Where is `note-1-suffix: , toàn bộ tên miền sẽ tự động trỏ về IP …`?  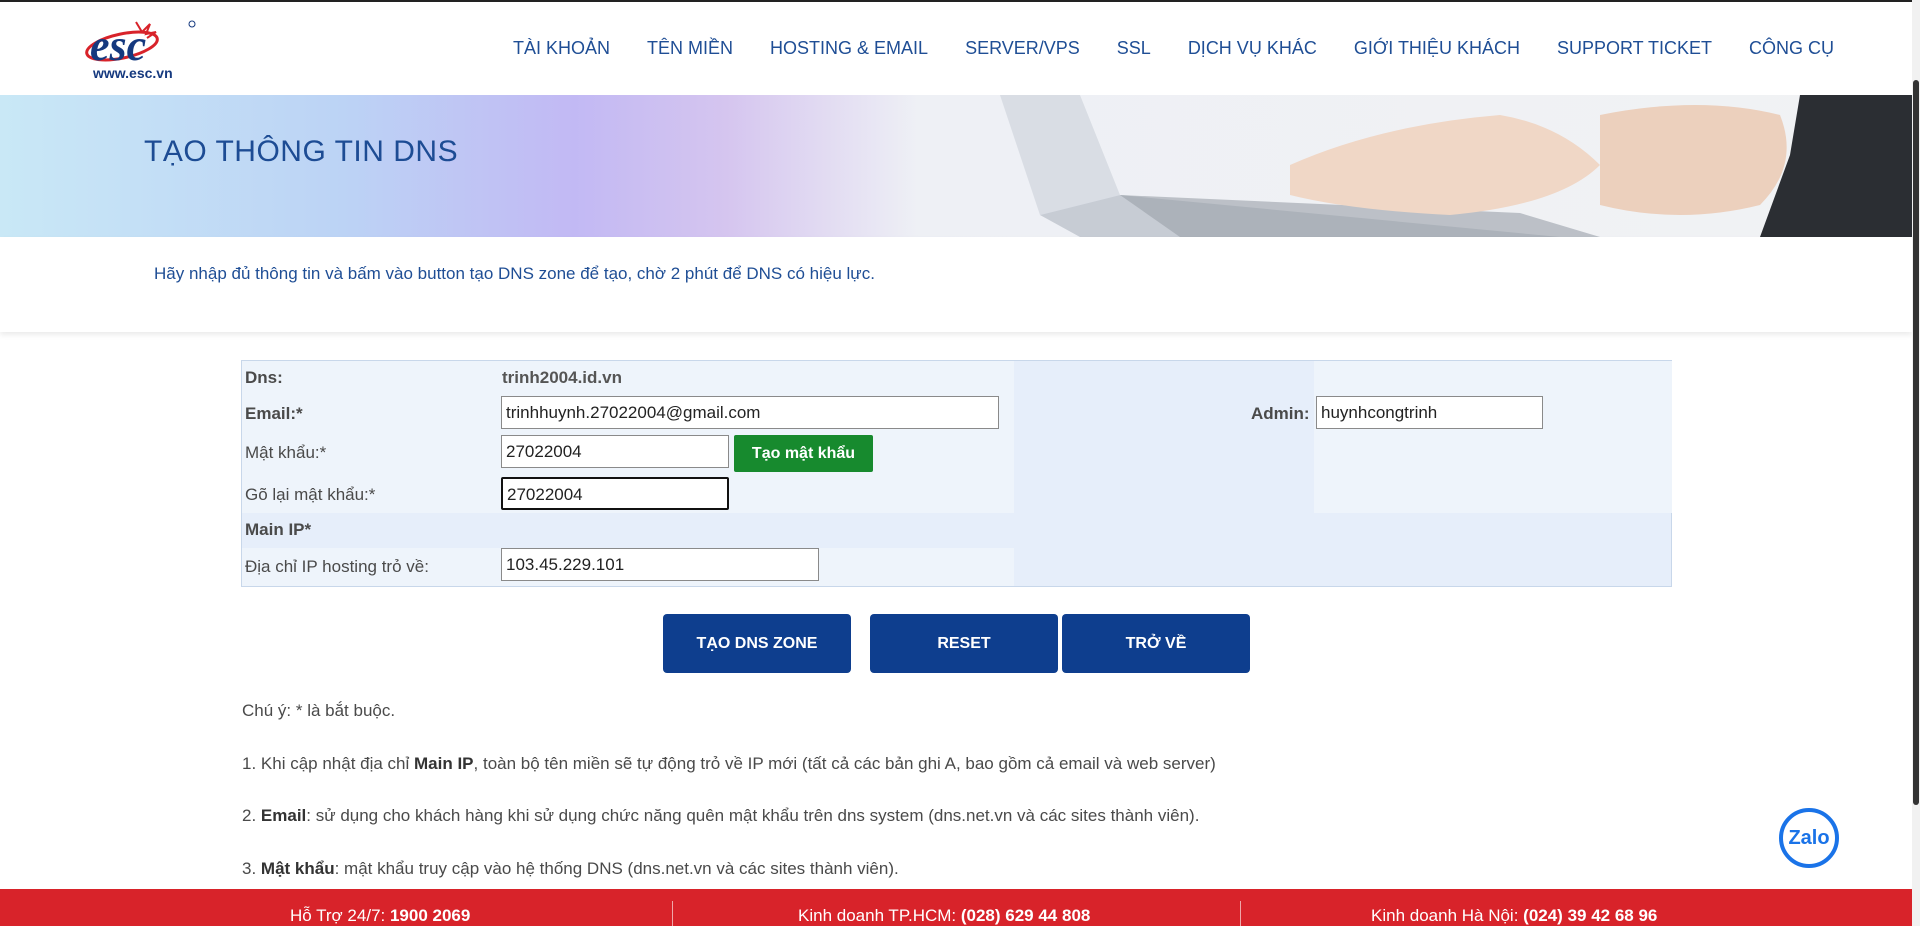
note-1-suffix: , toàn bộ tên miền sẽ tự động trỏ về IP … is located at coordinates (844, 763).